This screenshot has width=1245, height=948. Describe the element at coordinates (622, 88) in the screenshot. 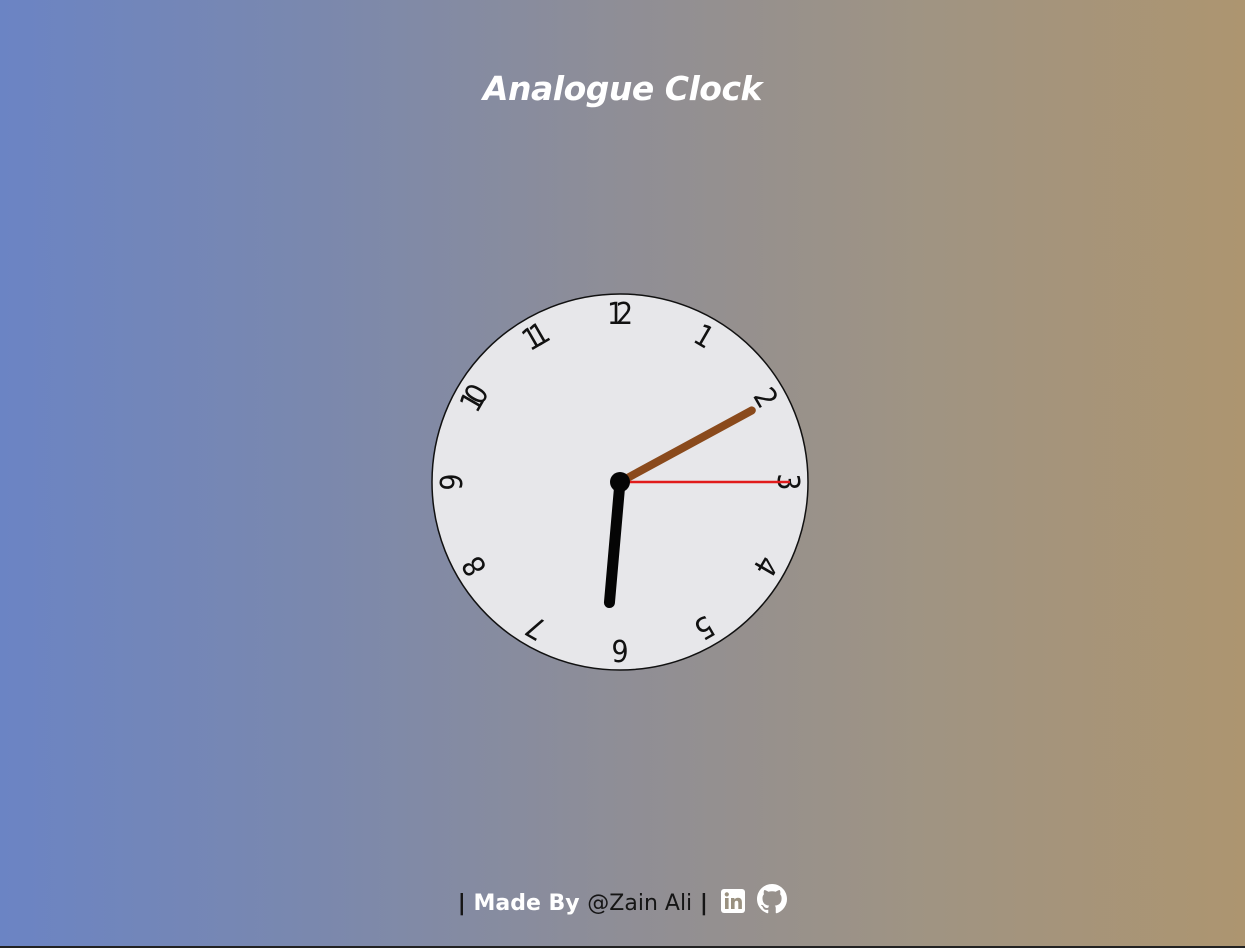

I see `page-title: Analogue Clock` at that location.